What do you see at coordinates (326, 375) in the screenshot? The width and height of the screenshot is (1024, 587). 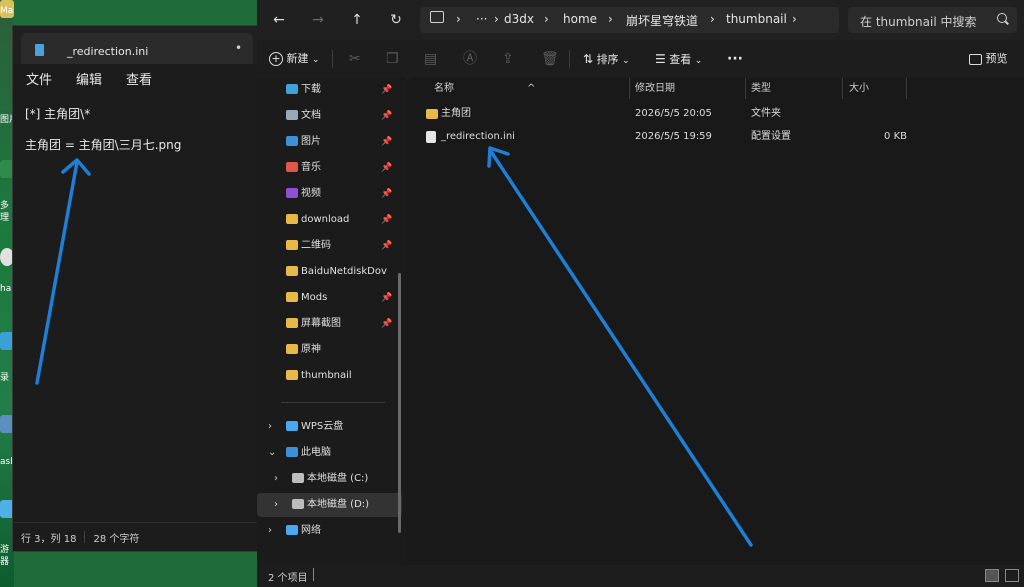 I see `sidebar-item-label: thumbnail` at bounding box center [326, 375].